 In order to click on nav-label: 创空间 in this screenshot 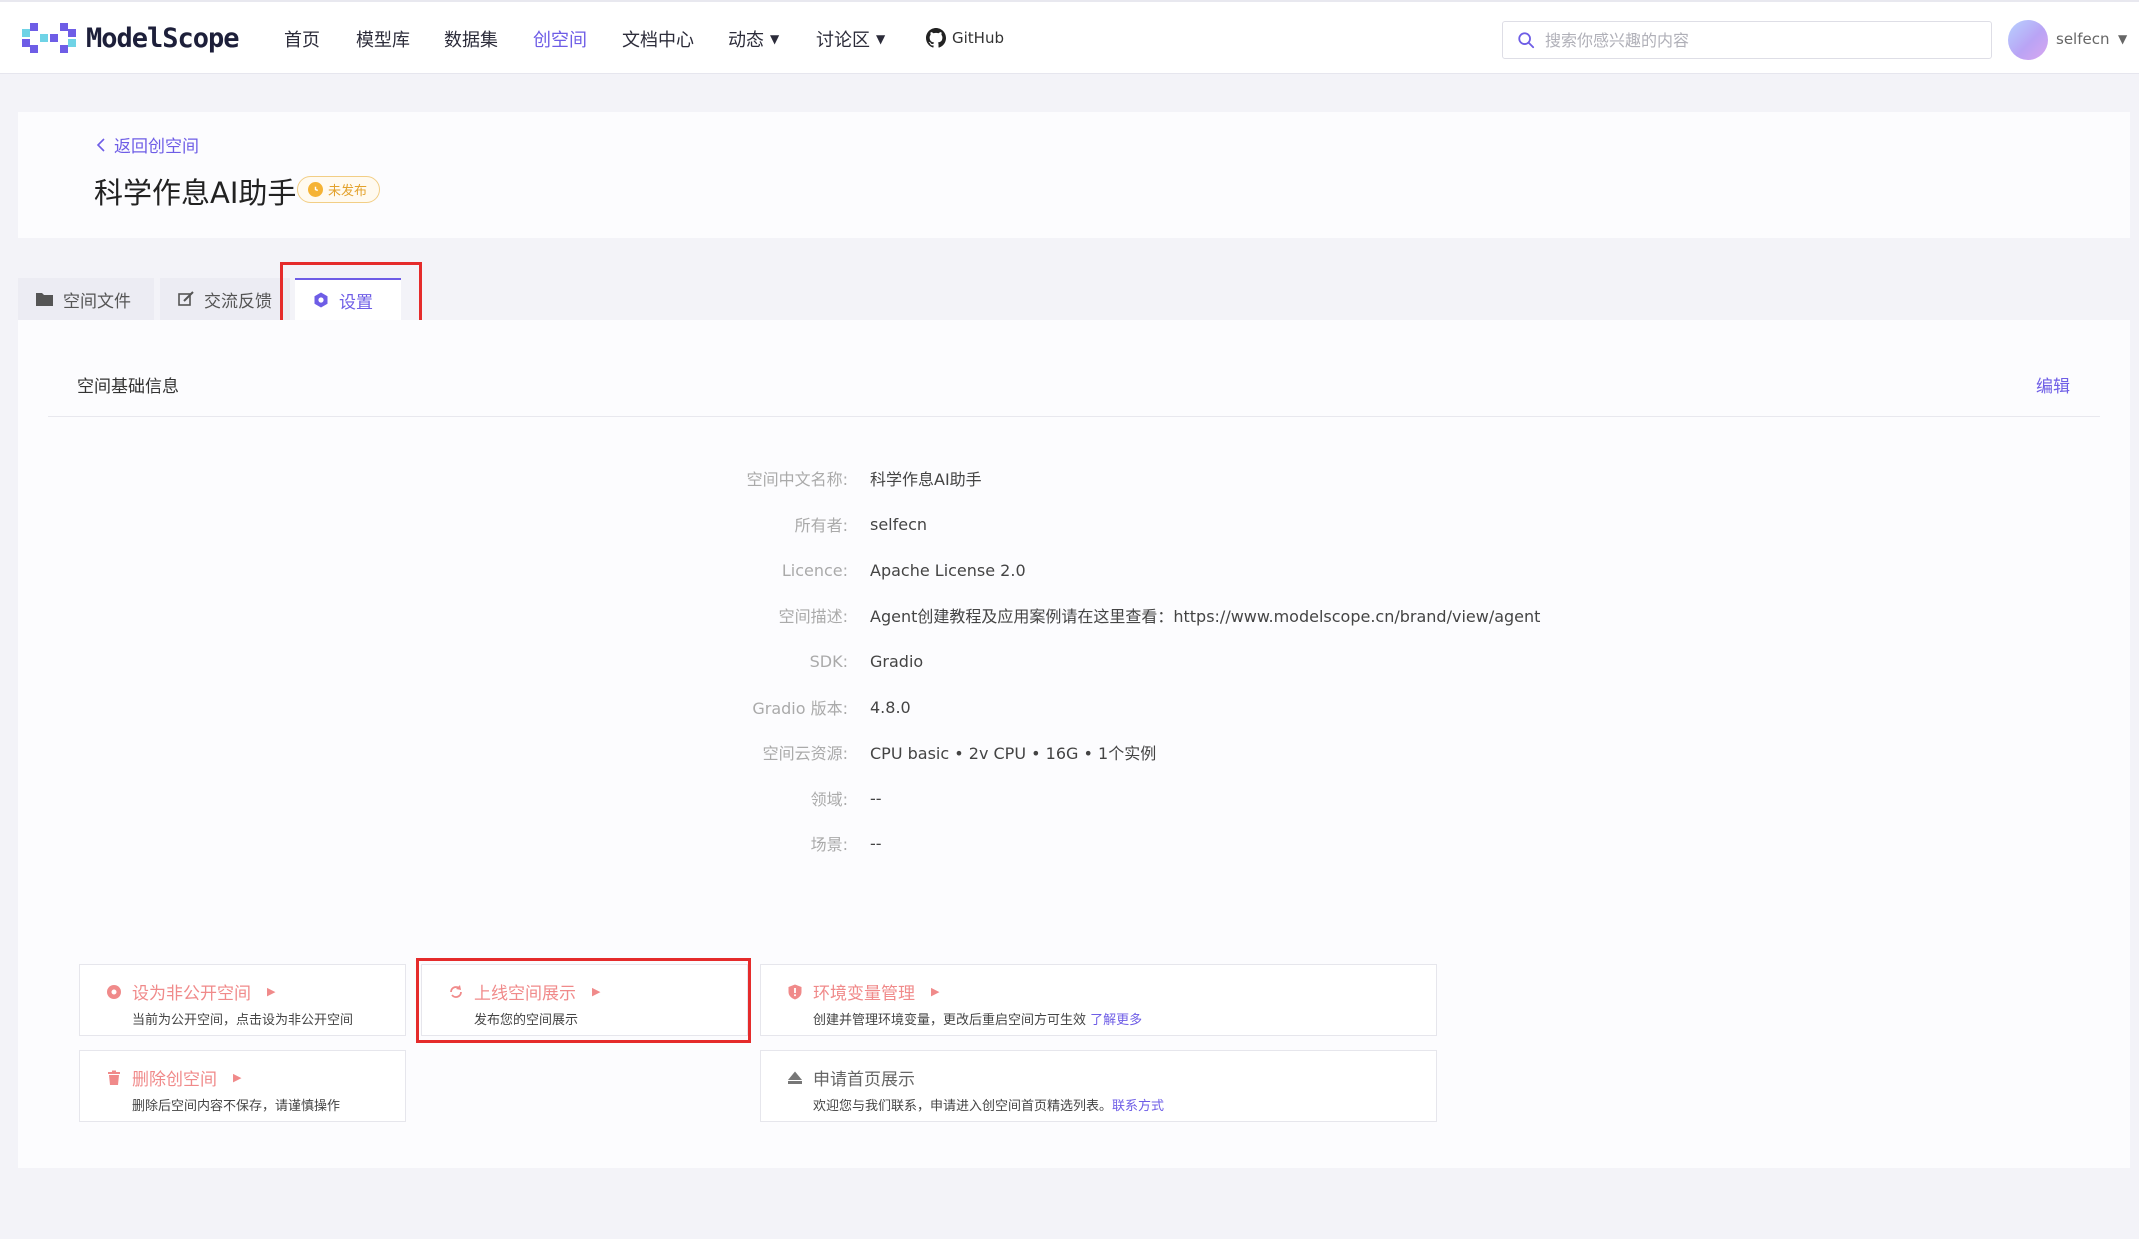, I will do `click(560, 40)`.